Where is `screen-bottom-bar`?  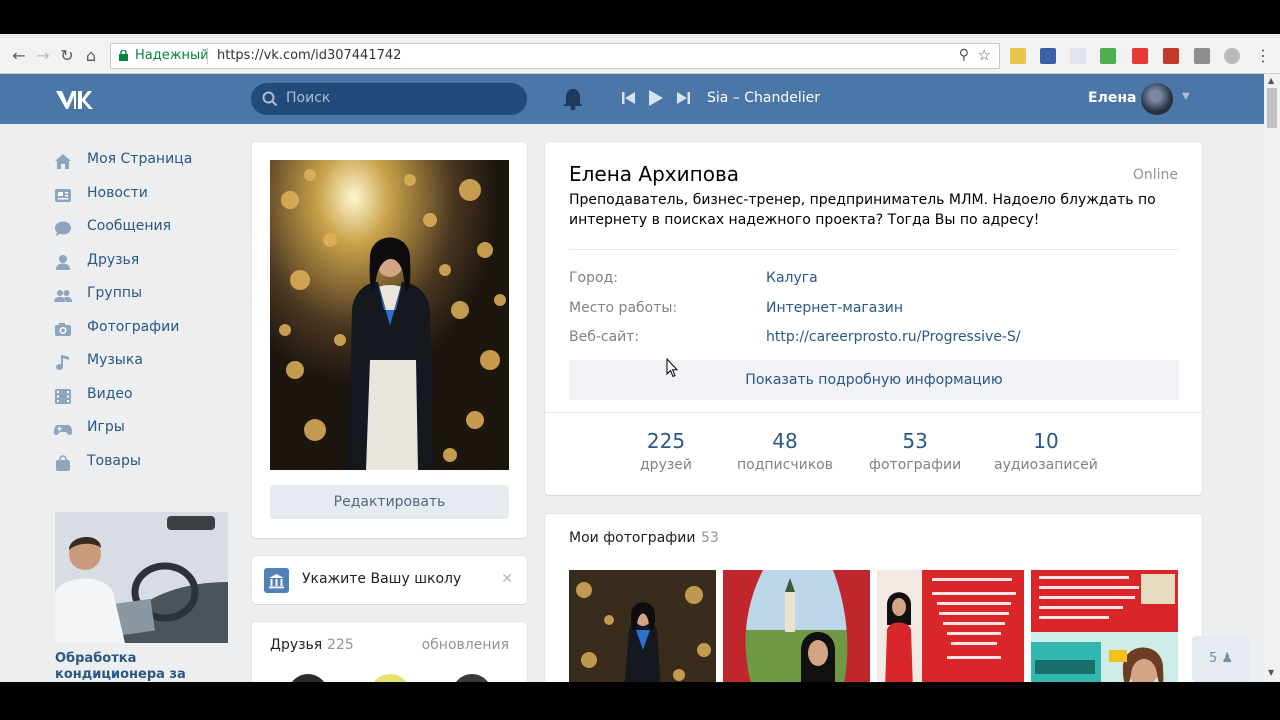 screen-bottom-bar is located at coordinates (640, 701).